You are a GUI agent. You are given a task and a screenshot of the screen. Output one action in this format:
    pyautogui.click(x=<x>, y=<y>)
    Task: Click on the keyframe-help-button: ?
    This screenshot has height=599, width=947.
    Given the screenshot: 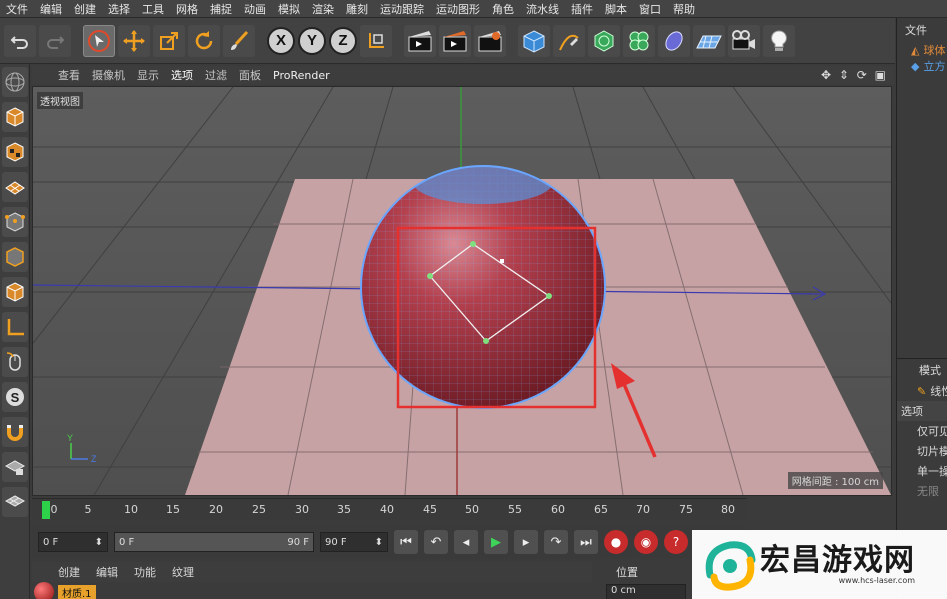 What is the action you would take?
    pyautogui.click(x=676, y=542)
    